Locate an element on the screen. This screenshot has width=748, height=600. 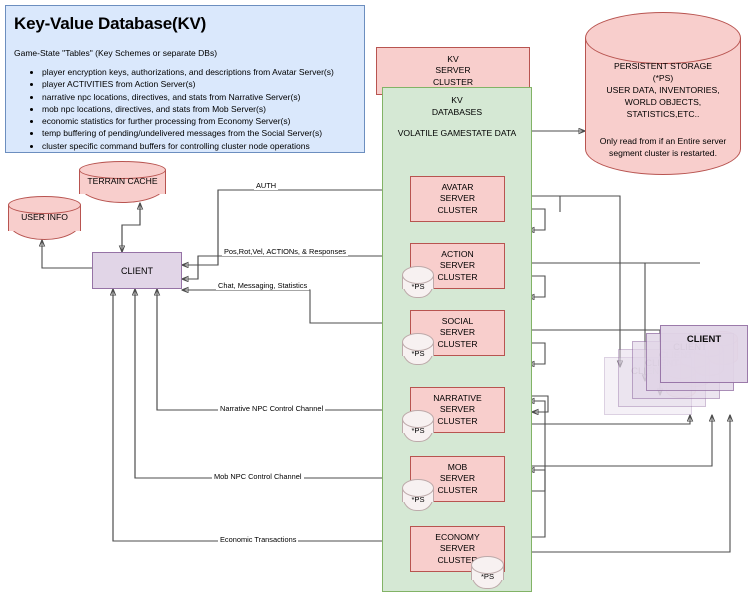
kv-server-cluster-line1: KV is located at coordinates (453, 58).